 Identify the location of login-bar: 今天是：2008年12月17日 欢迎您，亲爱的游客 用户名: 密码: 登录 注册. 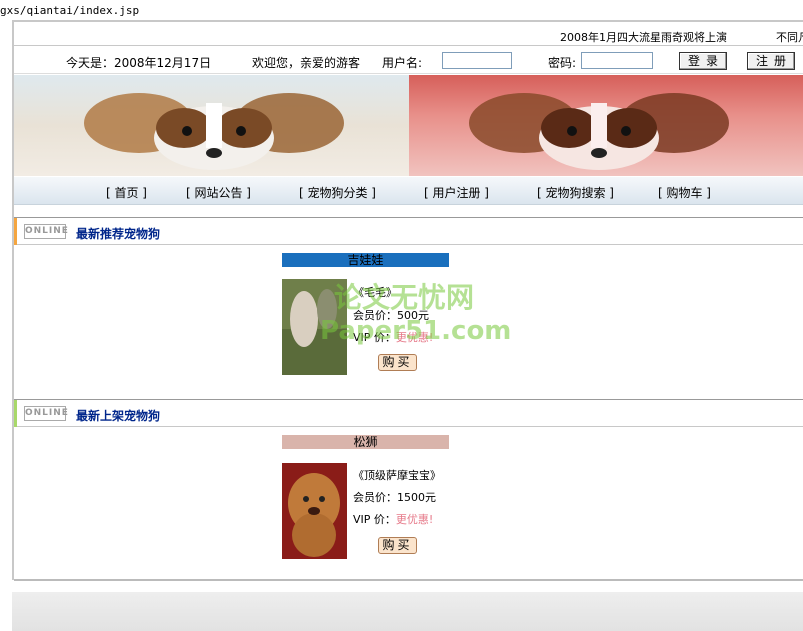
(408, 61).